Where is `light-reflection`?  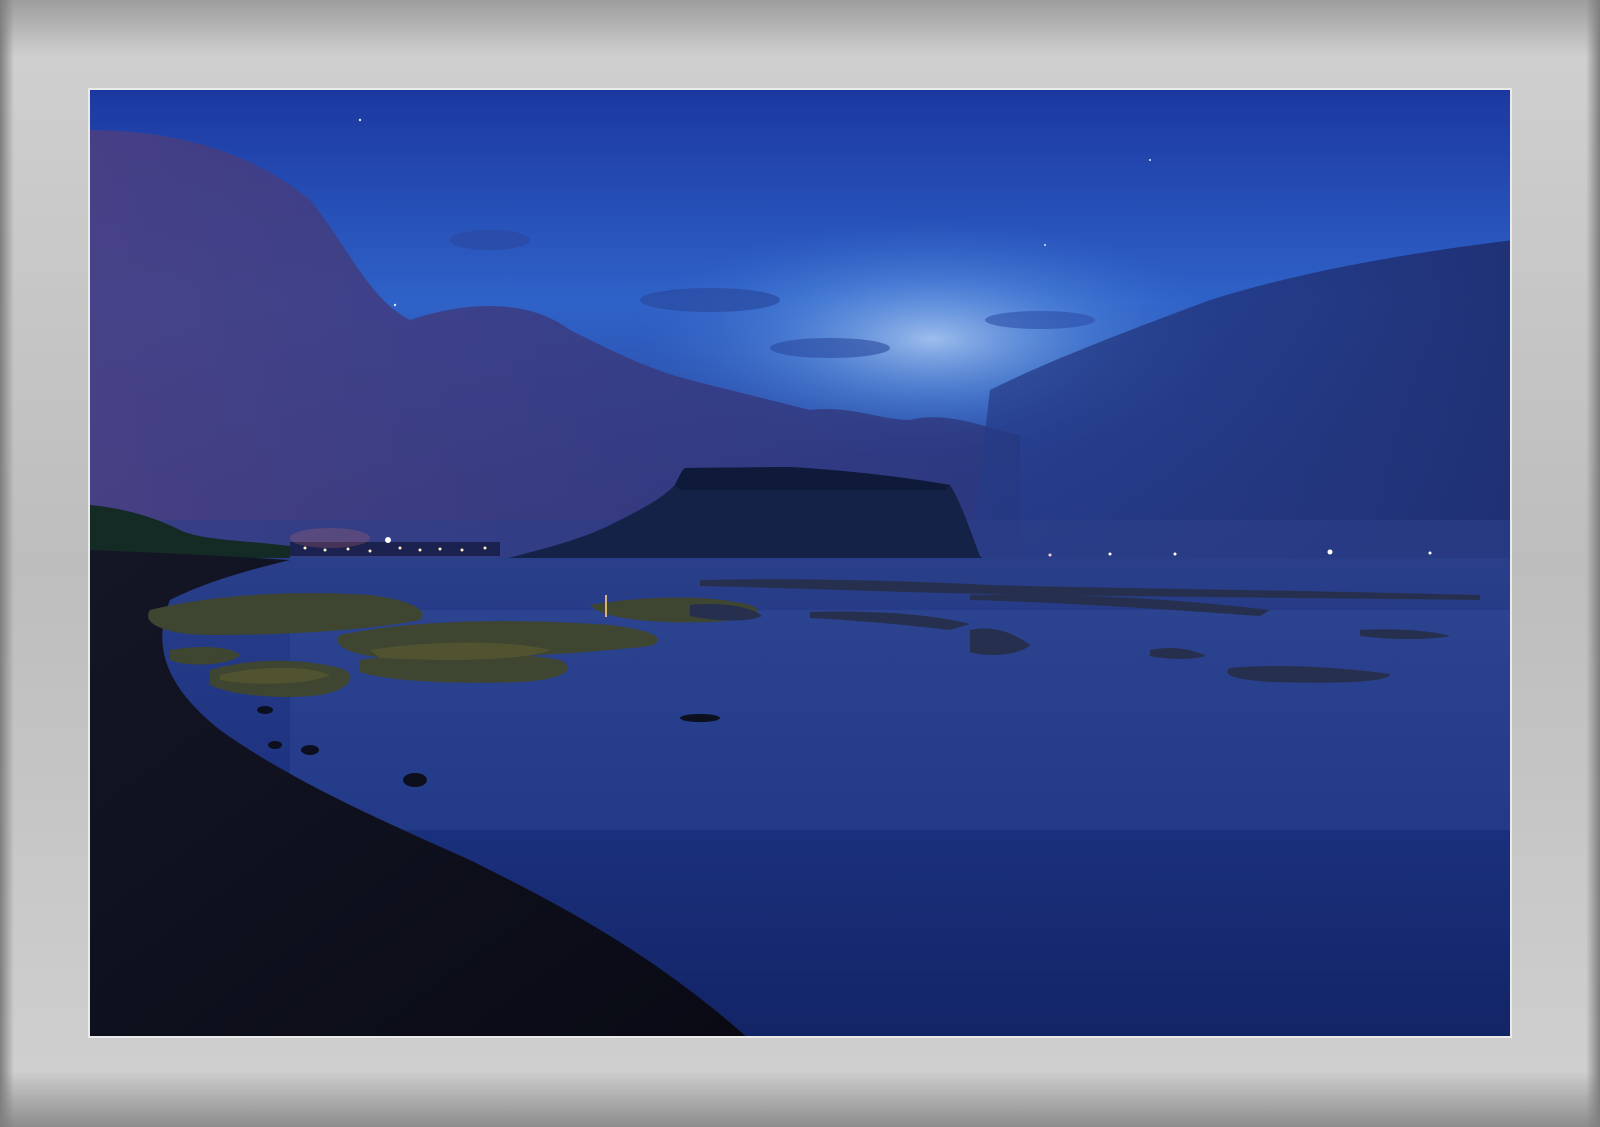
light-reflection is located at coordinates (606, 606).